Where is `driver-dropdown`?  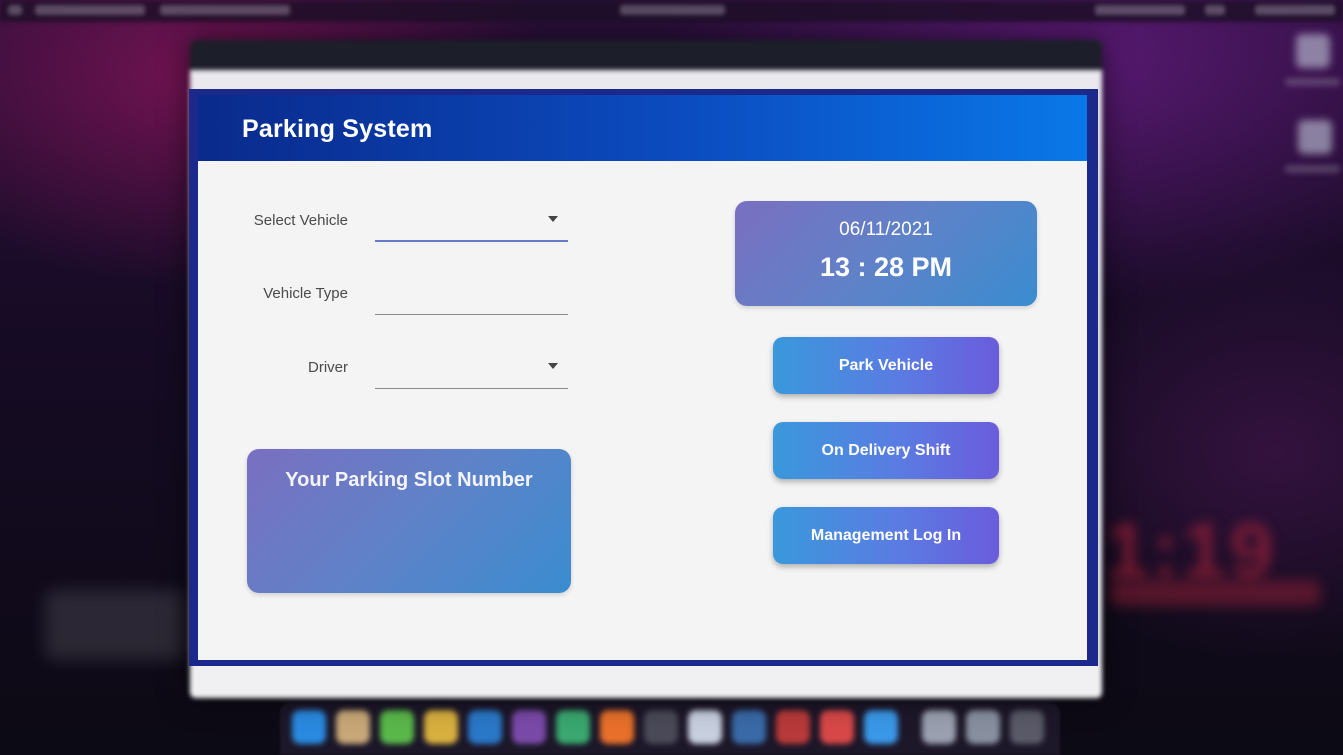 driver-dropdown is located at coordinates (471, 367).